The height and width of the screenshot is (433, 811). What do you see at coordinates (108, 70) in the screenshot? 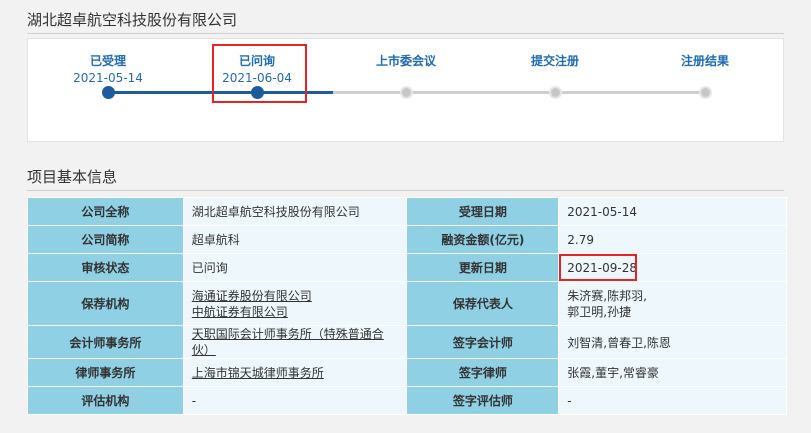
I see `step-accepted: 已受理 2021-05-14` at bounding box center [108, 70].